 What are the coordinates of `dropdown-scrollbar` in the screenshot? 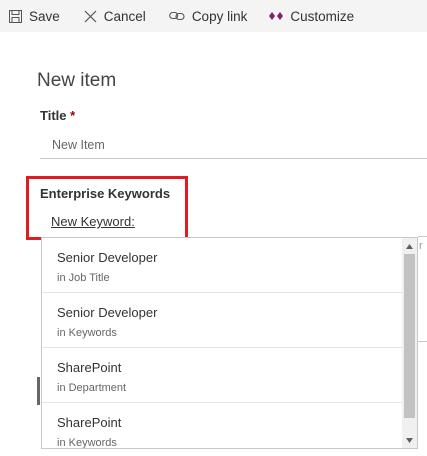 It's located at (409, 343).